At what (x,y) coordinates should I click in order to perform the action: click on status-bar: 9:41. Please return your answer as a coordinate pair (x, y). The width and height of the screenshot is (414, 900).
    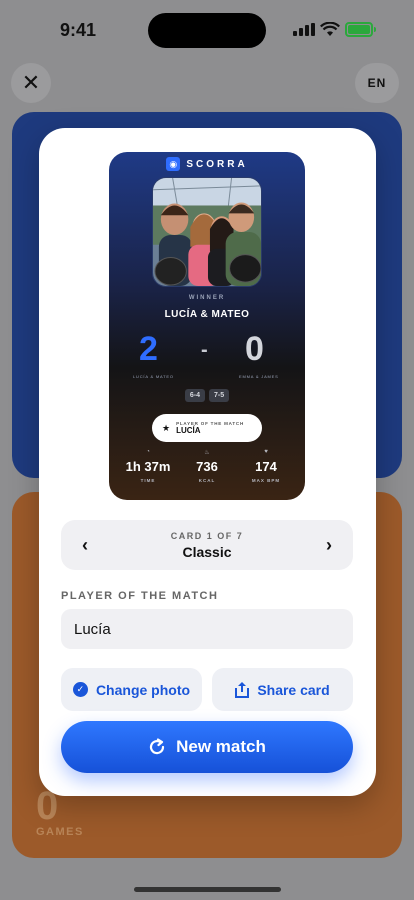
    Looking at the image, I should click on (207, 30).